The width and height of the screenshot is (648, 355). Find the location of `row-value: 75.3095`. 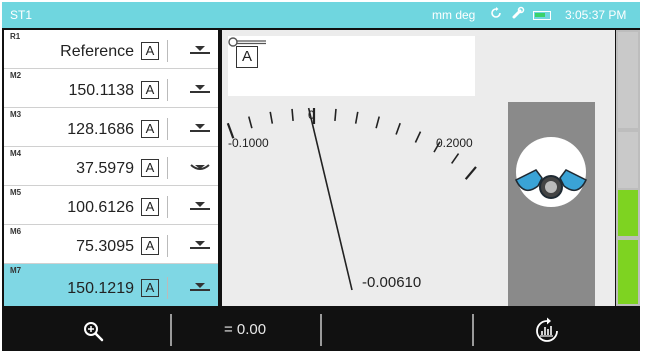

row-value: 75.3095 is located at coordinates (105, 246).